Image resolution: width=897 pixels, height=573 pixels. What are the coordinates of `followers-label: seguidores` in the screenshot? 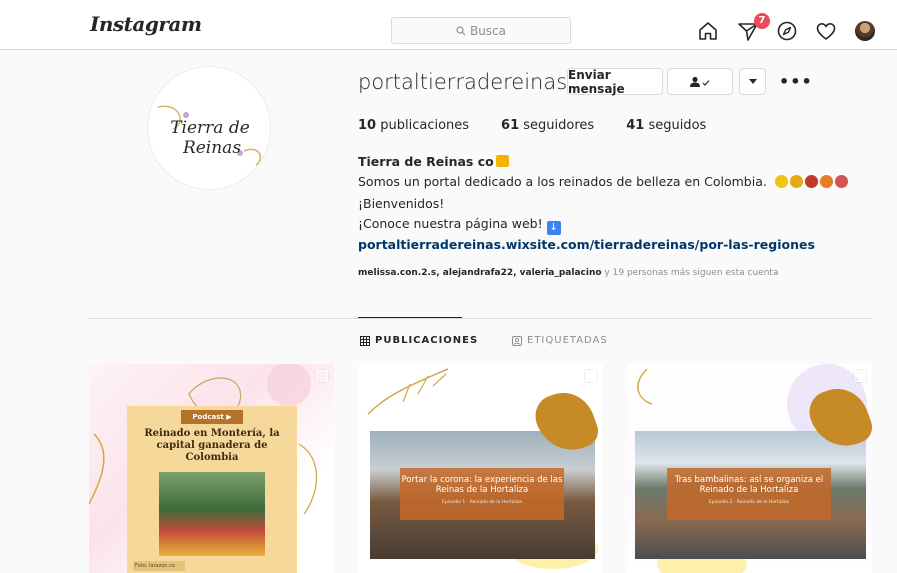 It's located at (559, 125).